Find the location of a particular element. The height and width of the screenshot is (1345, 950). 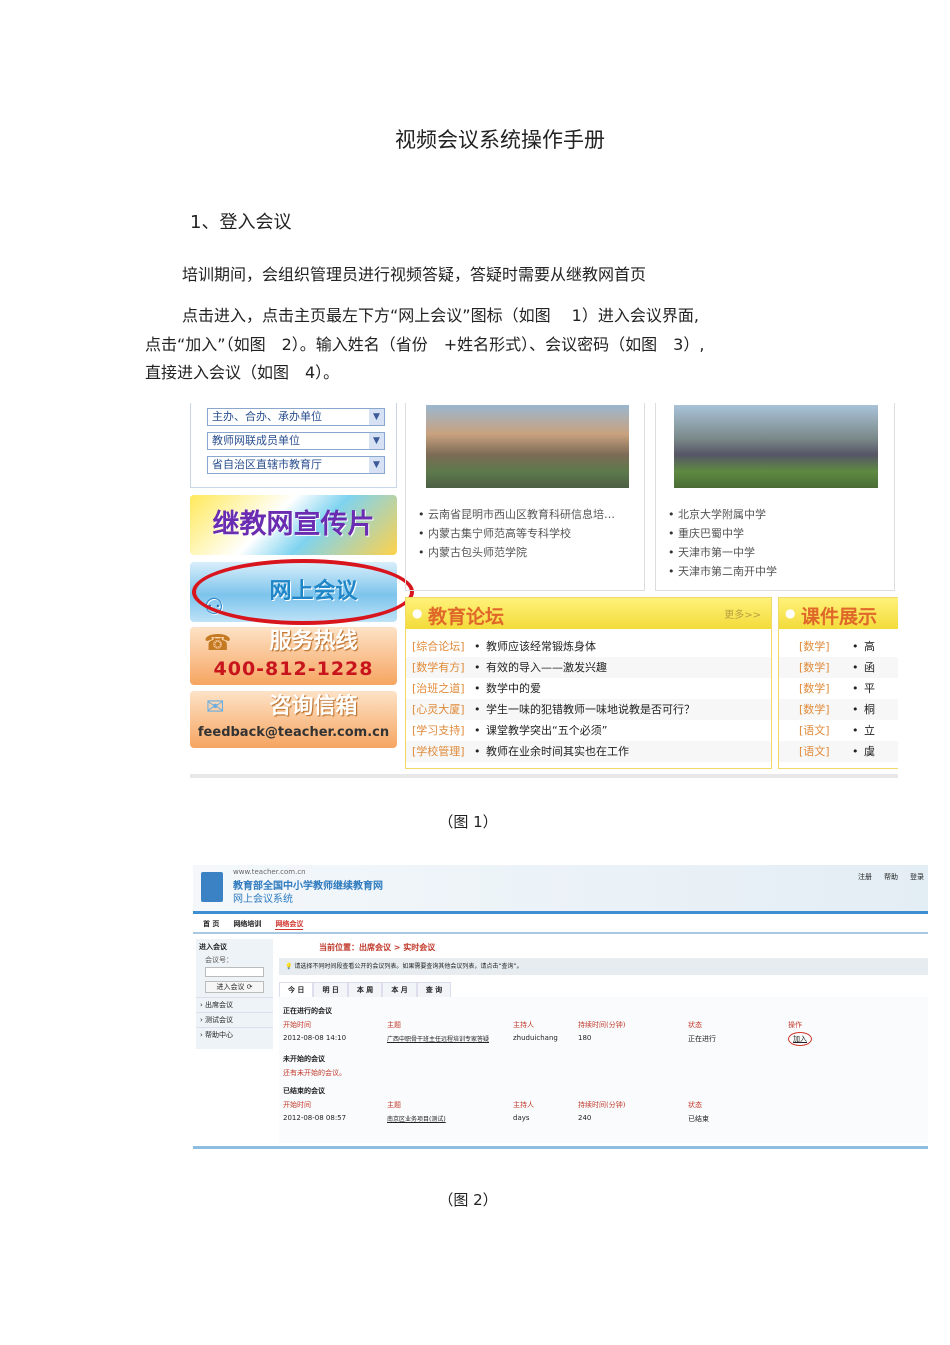

post-title: 函 is located at coordinates (869, 667).